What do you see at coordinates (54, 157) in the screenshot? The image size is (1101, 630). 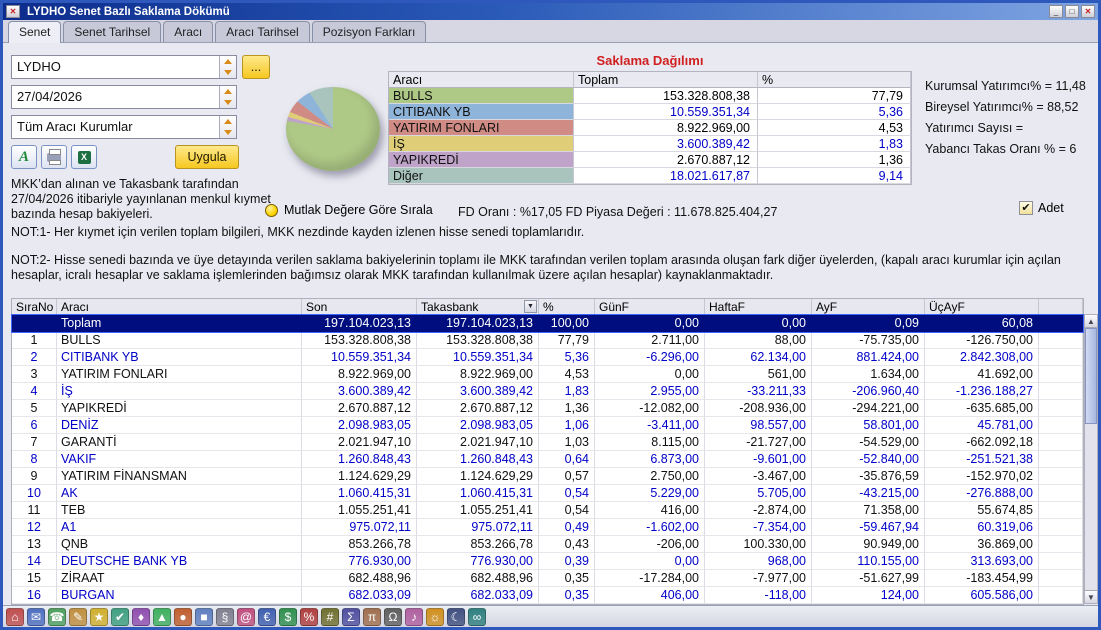 I see `print-button` at bounding box center [54, 157].